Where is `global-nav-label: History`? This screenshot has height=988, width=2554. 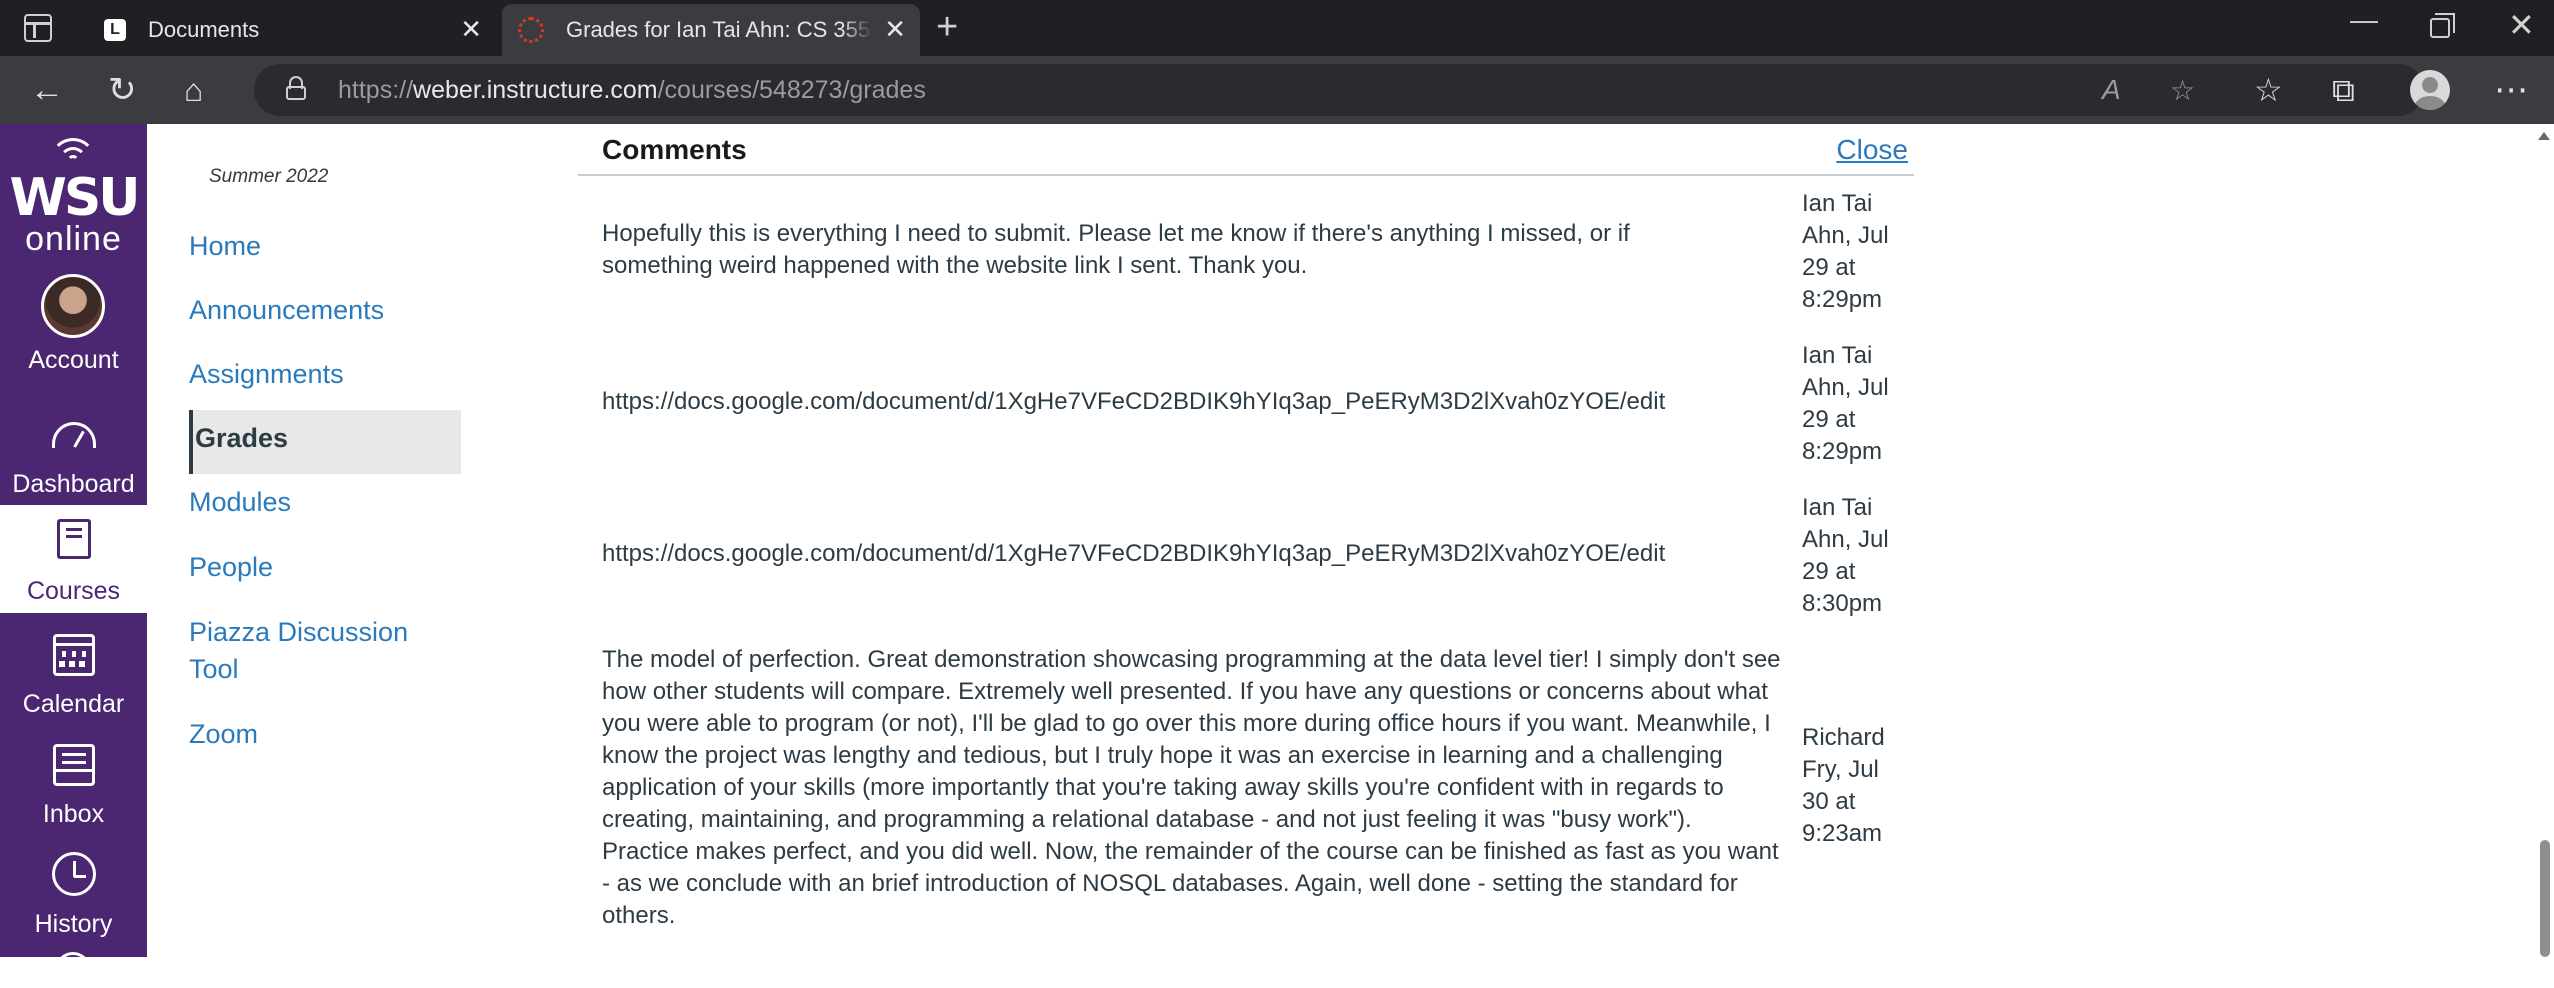 global-nav-label: History is located at coordinates (73, 924).